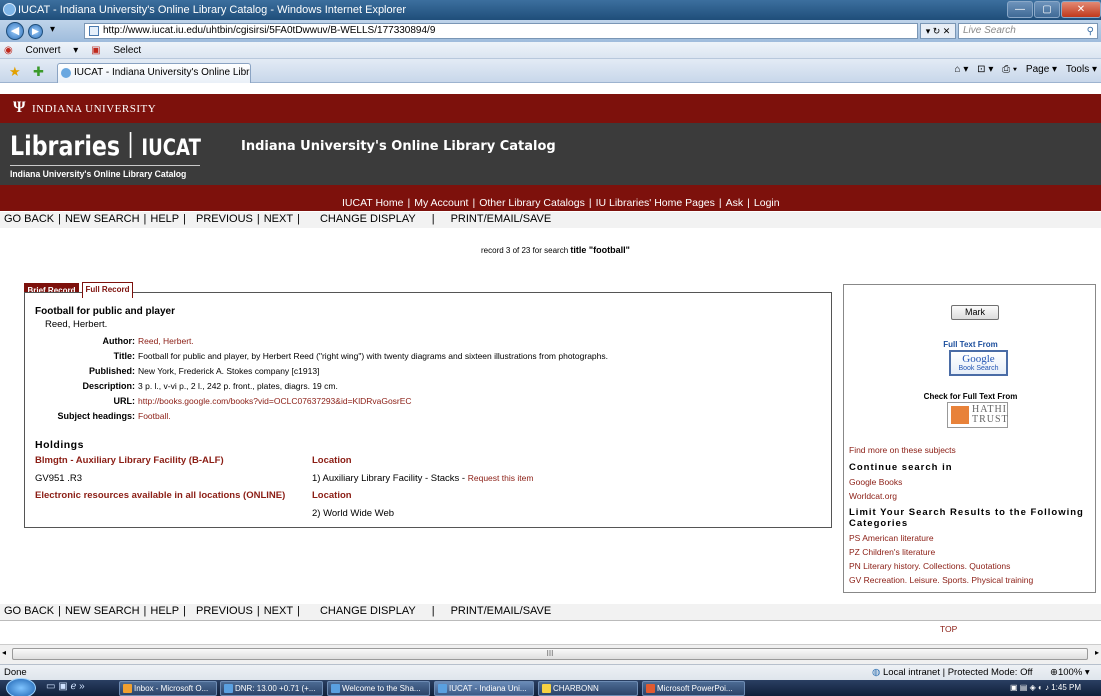 Image resolution: width=1101 pixels, height=696 pixels. Describe the element at coordinates (441, 203) in the screenshot. I see `nav-my-account: My Account` at that location.